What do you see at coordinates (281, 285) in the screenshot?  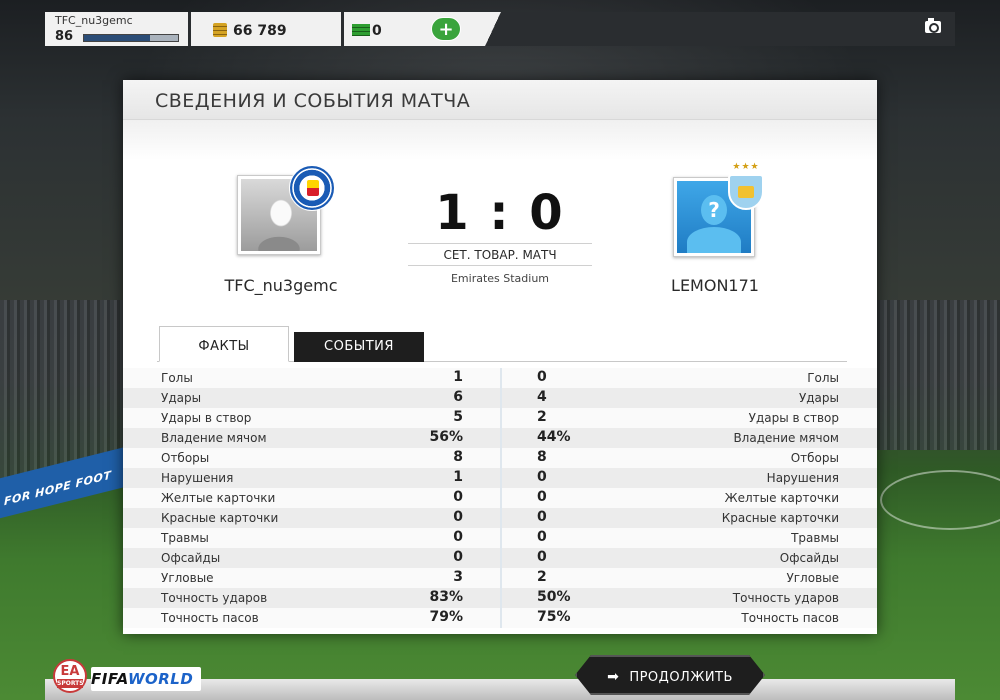 I see `home-team-name: TFC_nu3gemc` at bounding box center [281, 285].